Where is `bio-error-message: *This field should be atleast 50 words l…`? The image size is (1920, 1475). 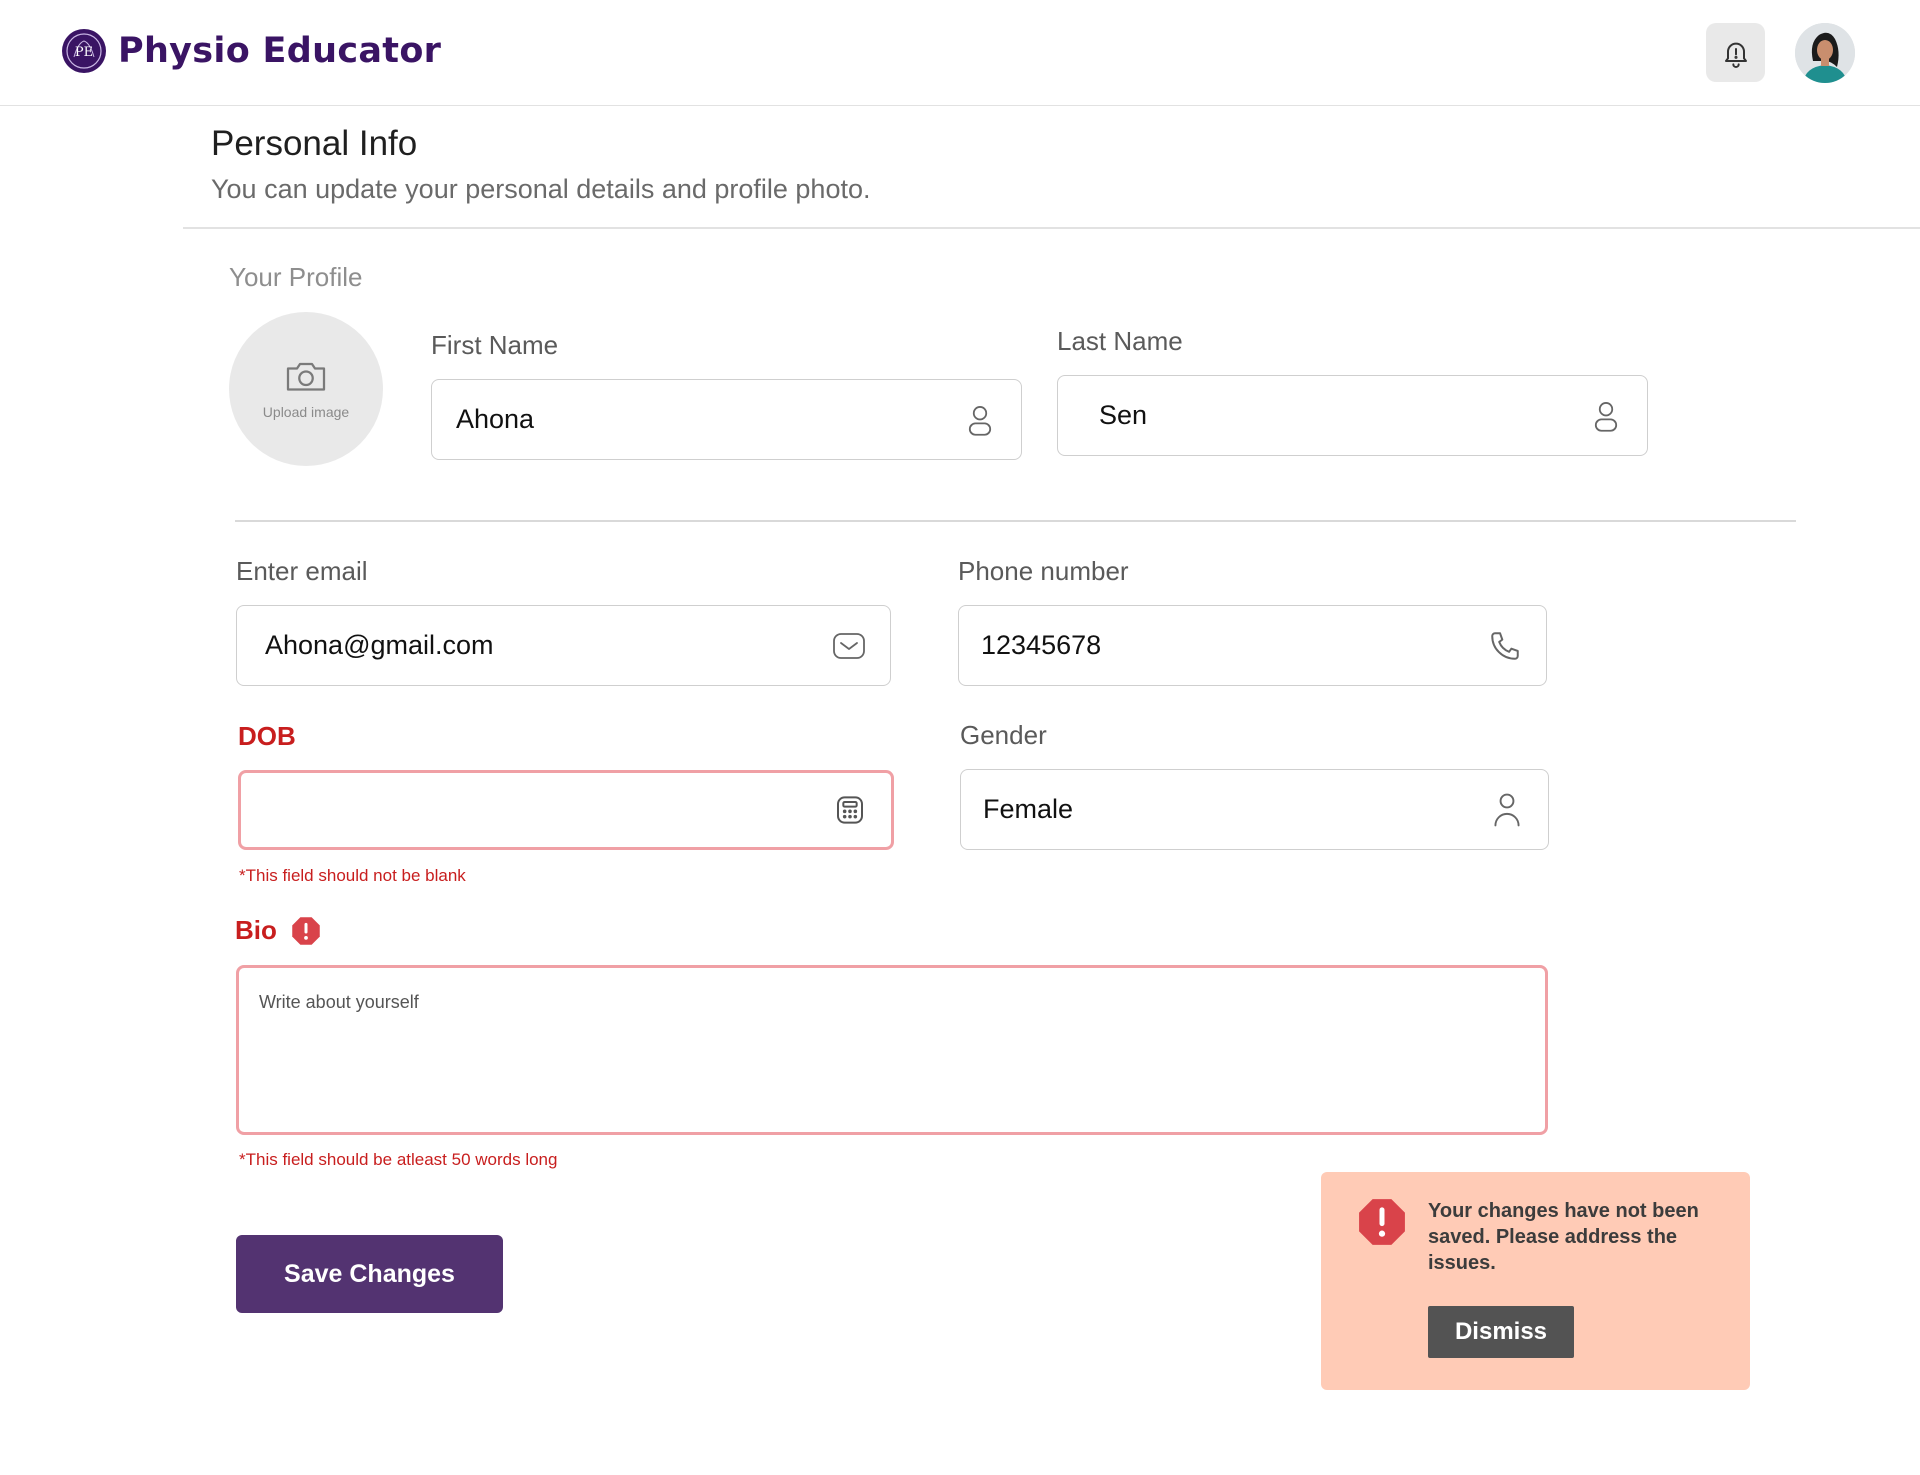
bio-error-message: *This field should be atleast 50 words l… is located at coordinates (398, 1159).